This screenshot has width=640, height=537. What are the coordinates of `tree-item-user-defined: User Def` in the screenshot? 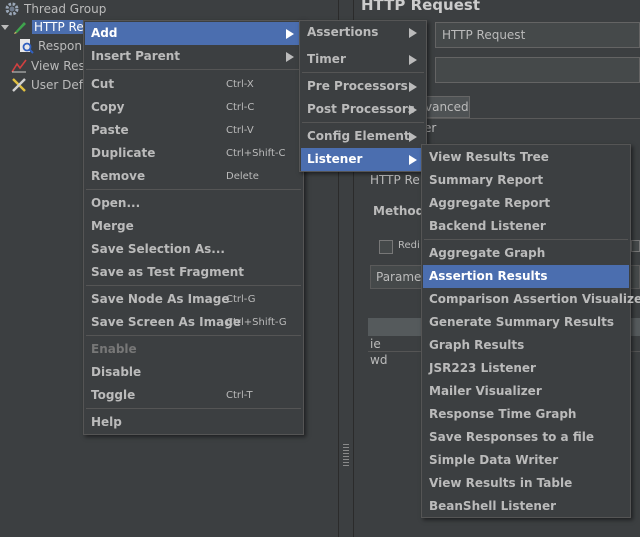 It's located at (47, 85).